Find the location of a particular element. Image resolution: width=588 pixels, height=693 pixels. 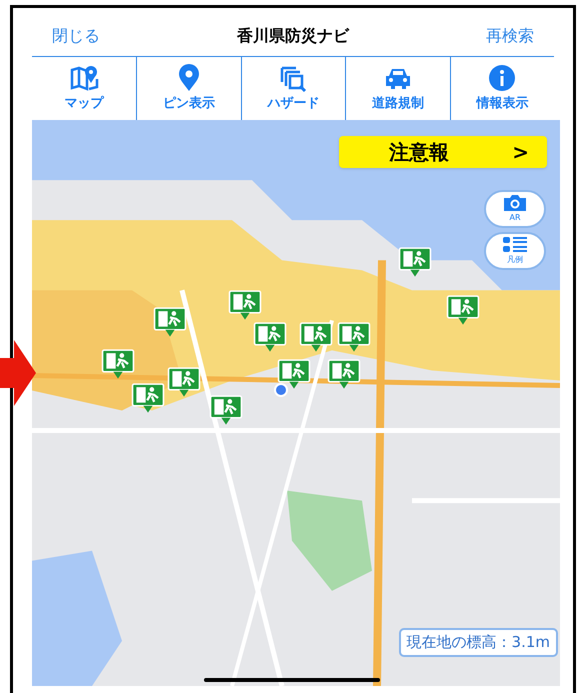

close-button: 閉じる is located at coordinates (76, 36).